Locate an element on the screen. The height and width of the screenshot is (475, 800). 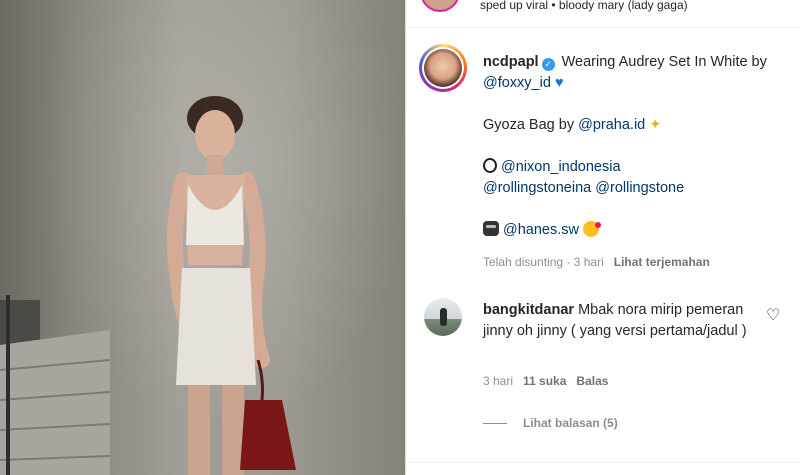
blue-heart-icon: ♥ is located at coordinates (559, 83).